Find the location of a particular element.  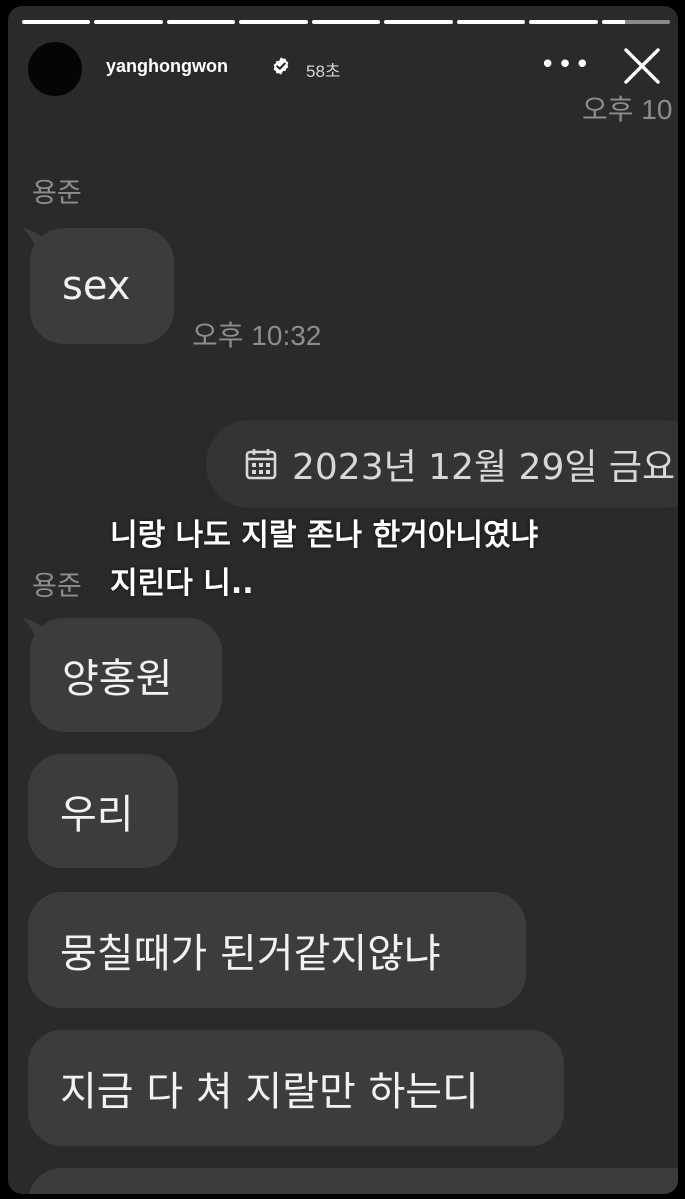

story-progress-bar is located at coordinates (346, 22).